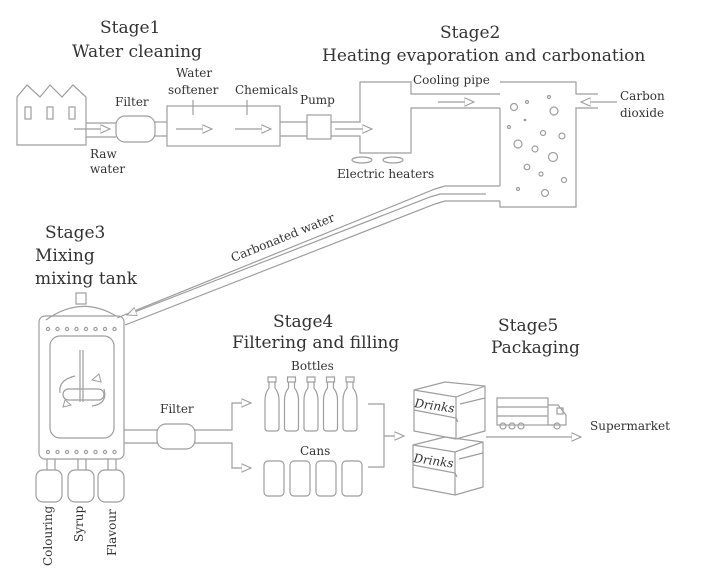 The height and width of the screenshot is (577, 725). I want to click on drinks-label-top: Drinks, so click(434, 406).